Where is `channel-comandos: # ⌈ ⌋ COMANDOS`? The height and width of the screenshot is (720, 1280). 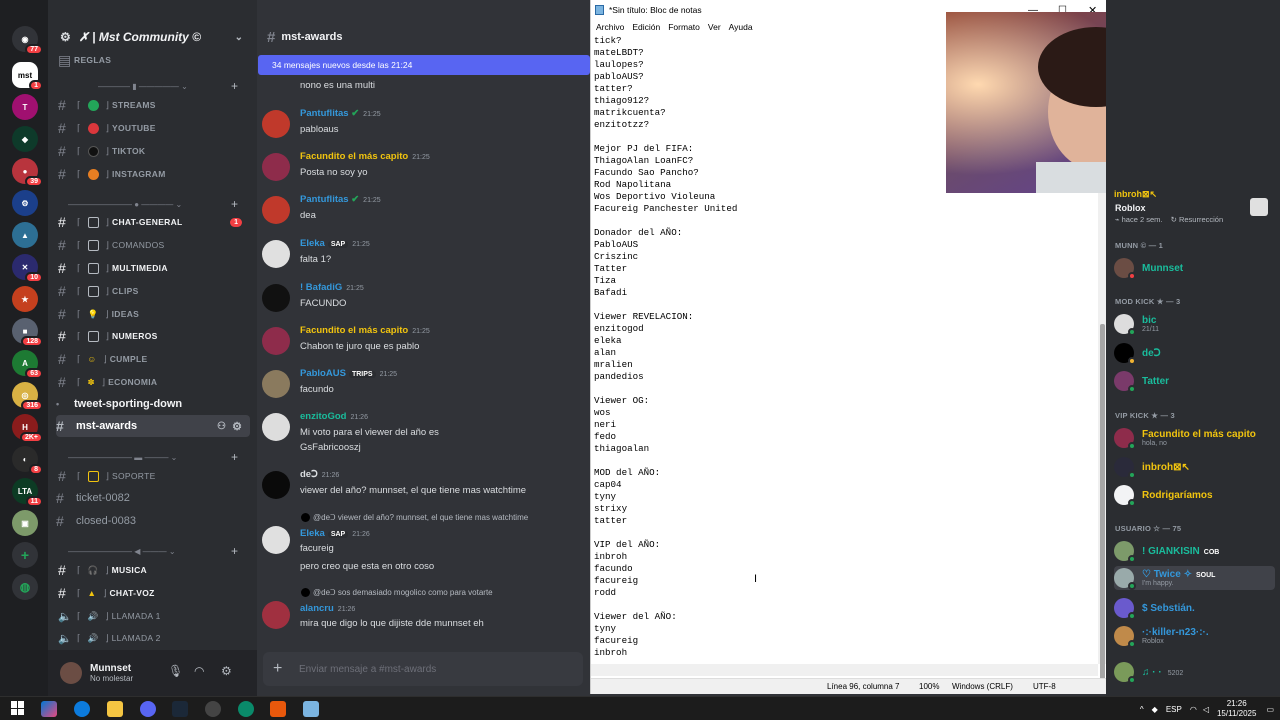 channel-comandos: # ⌈ ⌋ COMANDOS is located at coordinates (153, 245).